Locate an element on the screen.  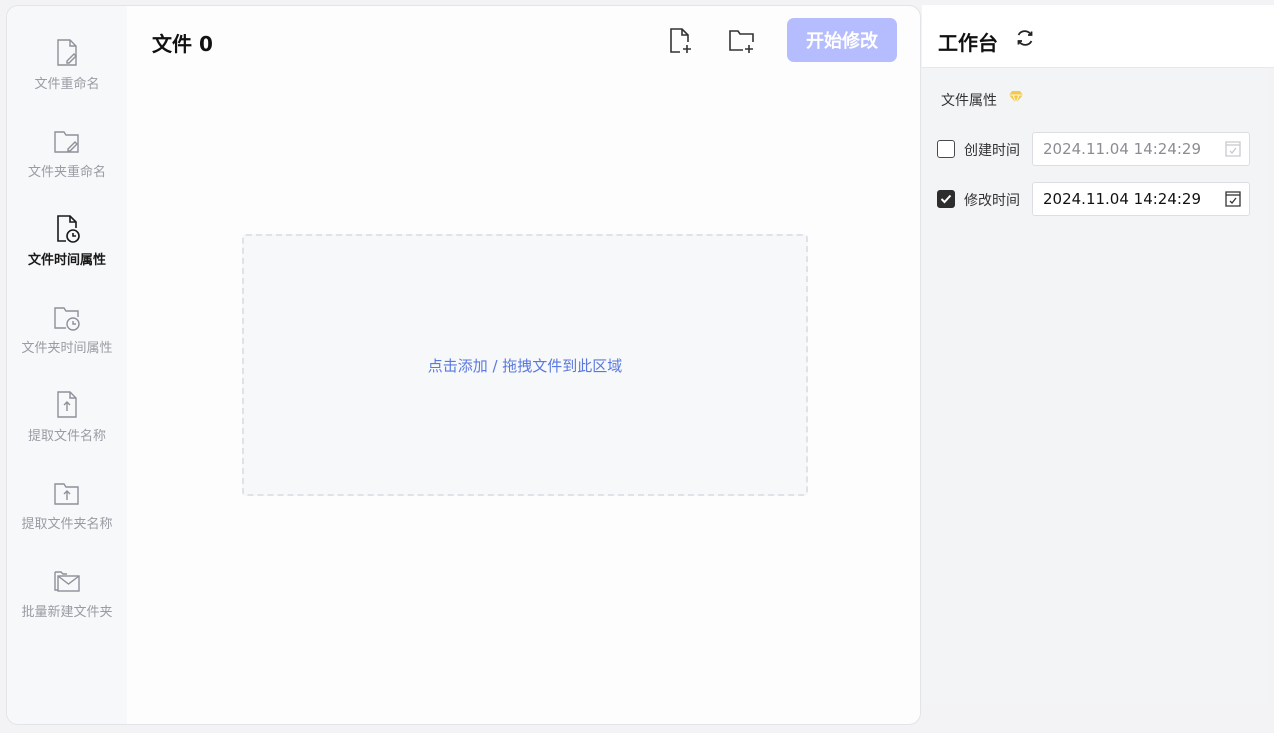
start-modify-button: 开始修改 is located at coordinates (842, 40).